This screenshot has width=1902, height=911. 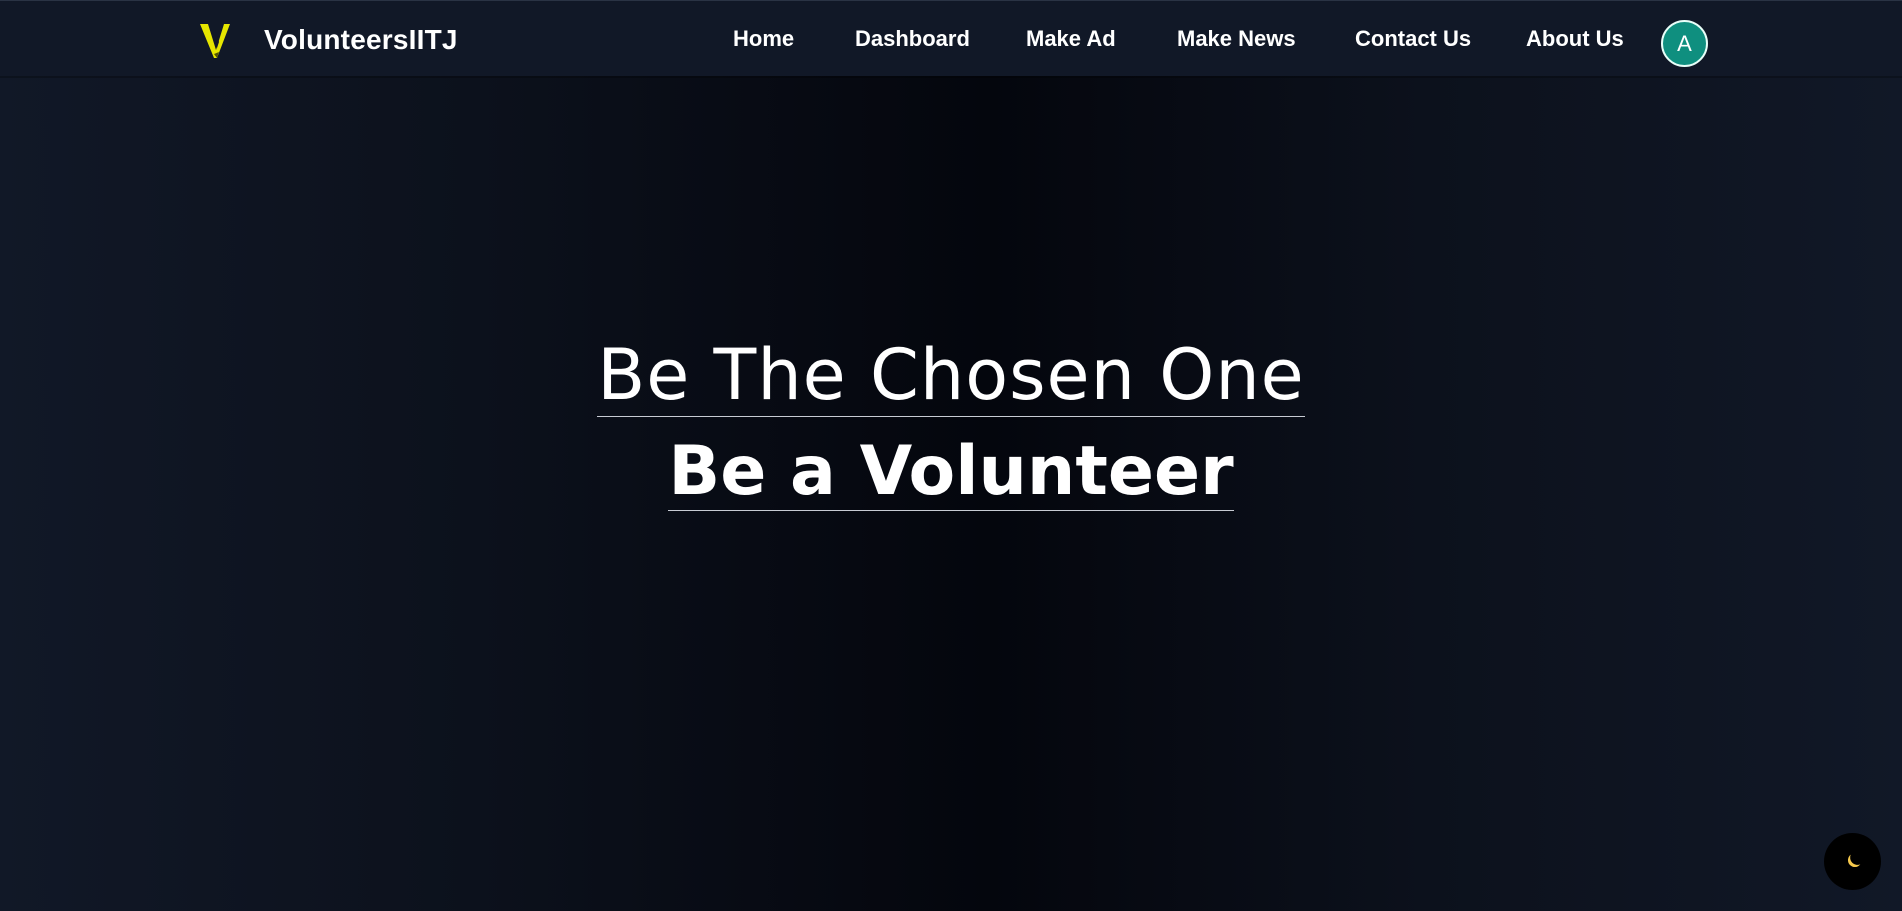 What do you see at coordinates (1236, 39) in the screenshot?
I see `nav-make-news: Make News` at bounding box center [1236, 39].